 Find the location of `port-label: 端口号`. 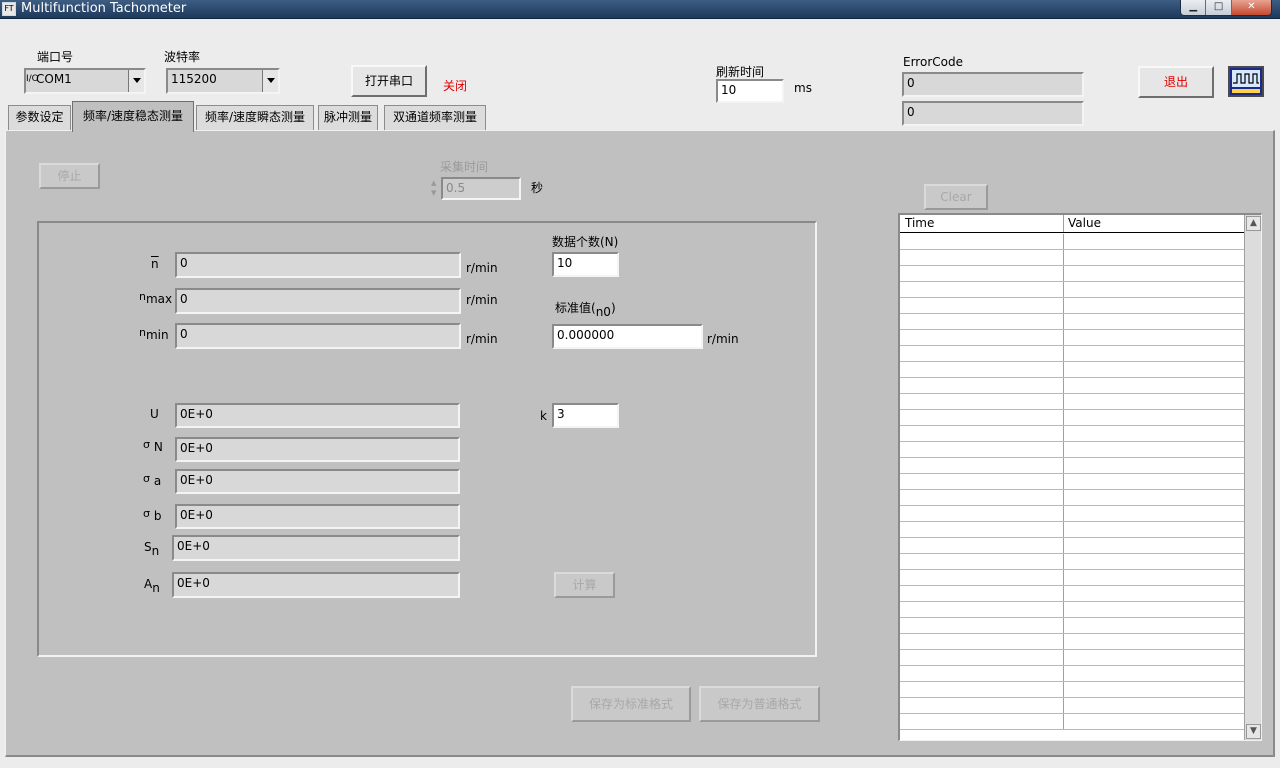

port-label: 端口号 is located at coordinates (55, 57).